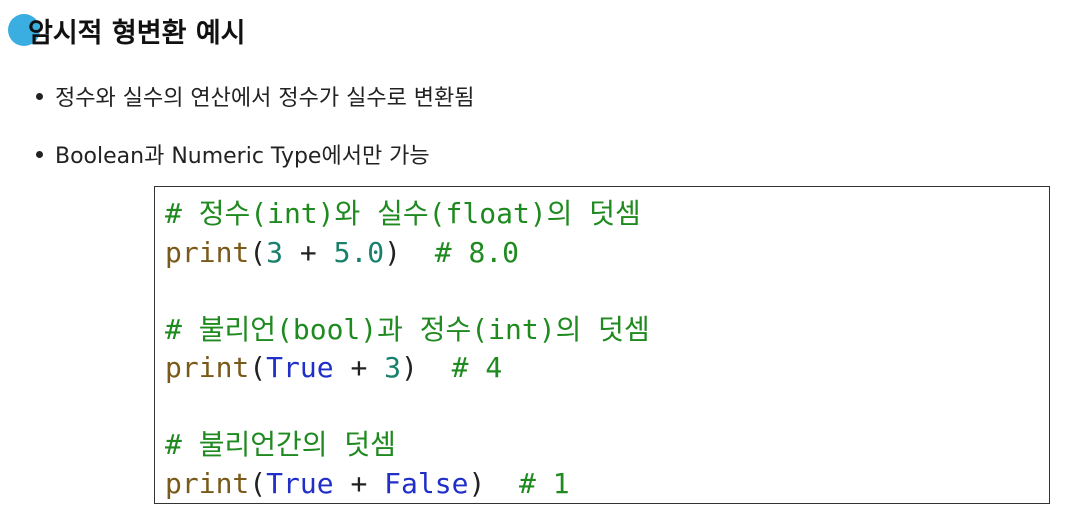 This screenshot has height=524, width=1070. Describe the element at coordinates (544, 483) in the screenshot. I see `code-comment: # 1` at that location.